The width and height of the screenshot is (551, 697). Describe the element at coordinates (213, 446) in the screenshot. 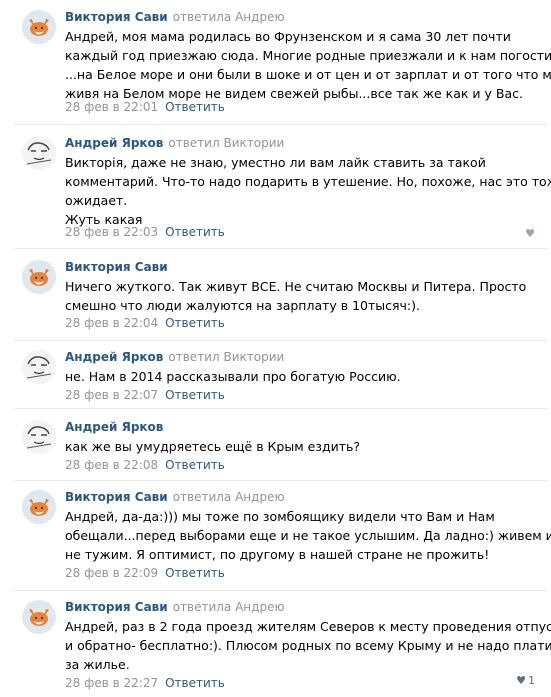

I see `comment-text: как же вы умудряетесь ещё в Крым ездить?` at that location.